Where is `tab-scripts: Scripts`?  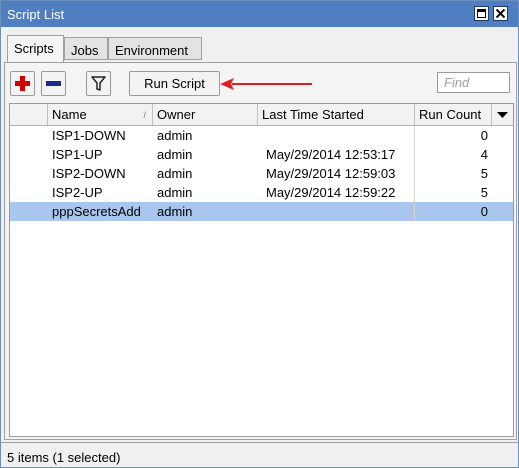 tab-scripts: Scripts is located at coordinates (35, 48).